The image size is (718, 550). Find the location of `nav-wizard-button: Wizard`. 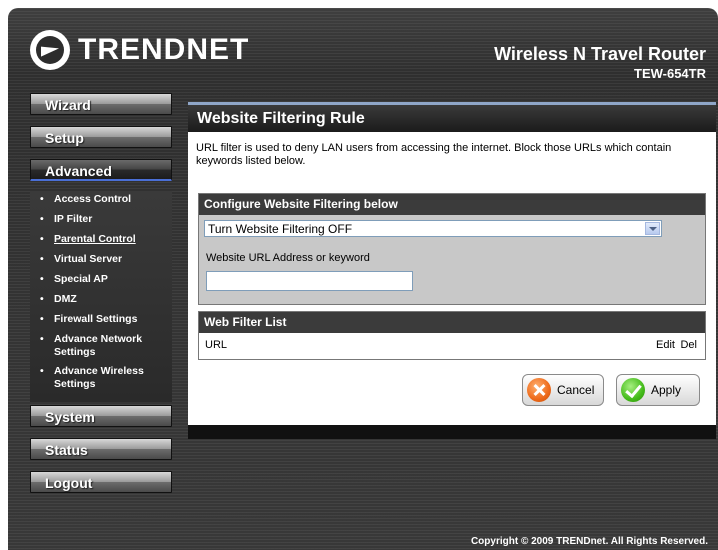

nav-wizard-button: Wizard is located at coordinates (101, 104).